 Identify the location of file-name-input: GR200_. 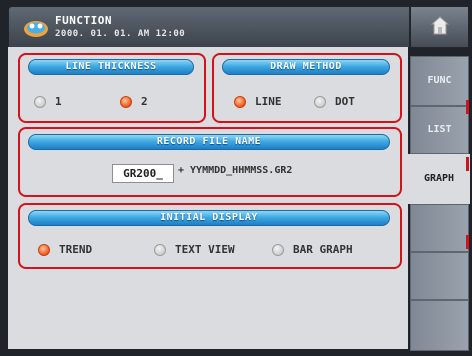
(143, 173).